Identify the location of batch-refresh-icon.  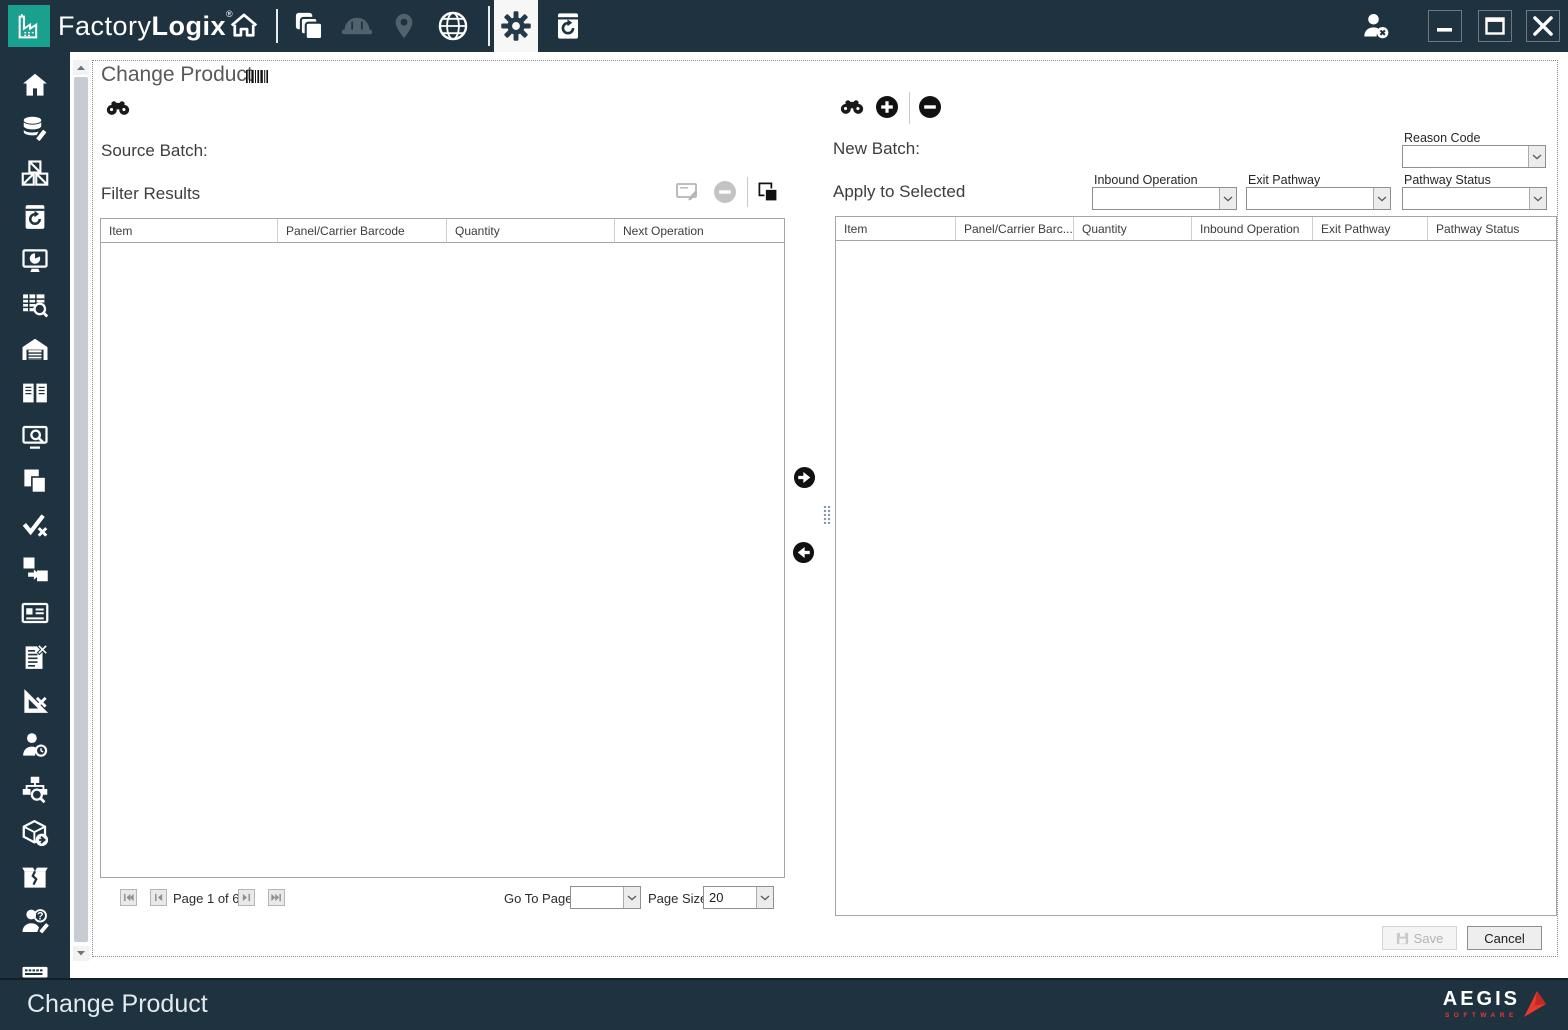
(568, 26).